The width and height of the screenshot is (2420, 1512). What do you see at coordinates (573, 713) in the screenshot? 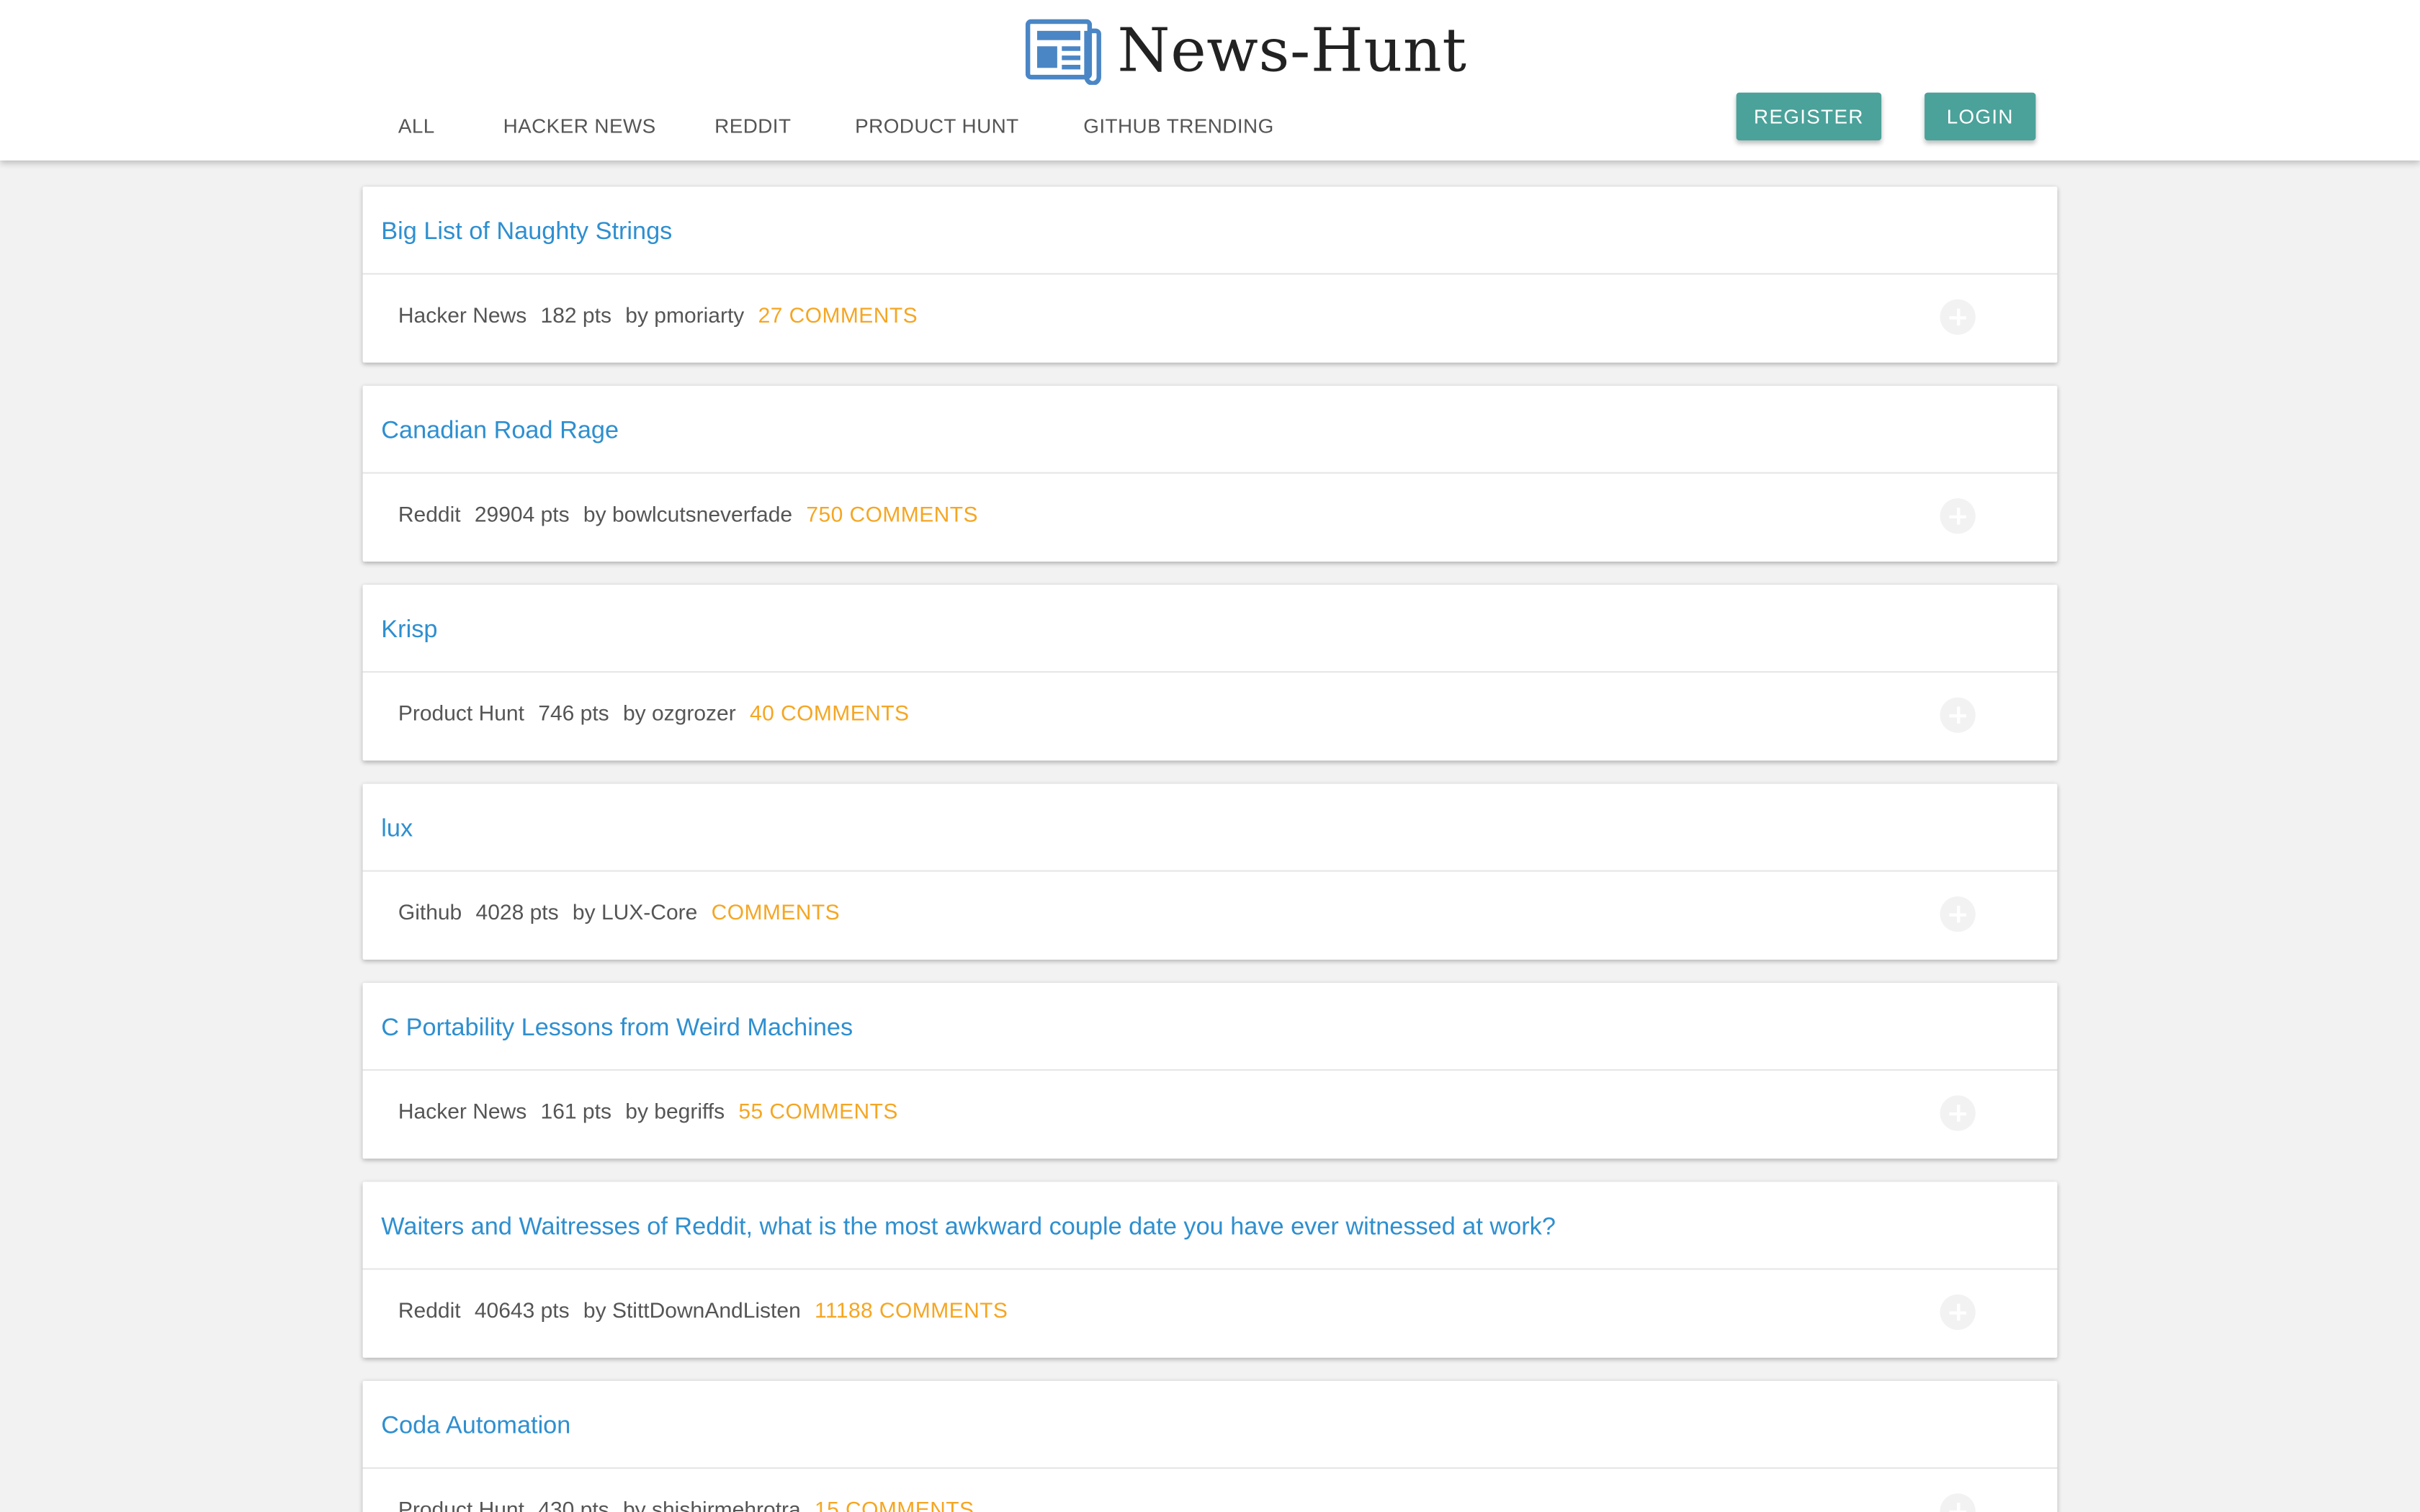
I see `story-points: 746 pts` at bounding box center [573, 713].